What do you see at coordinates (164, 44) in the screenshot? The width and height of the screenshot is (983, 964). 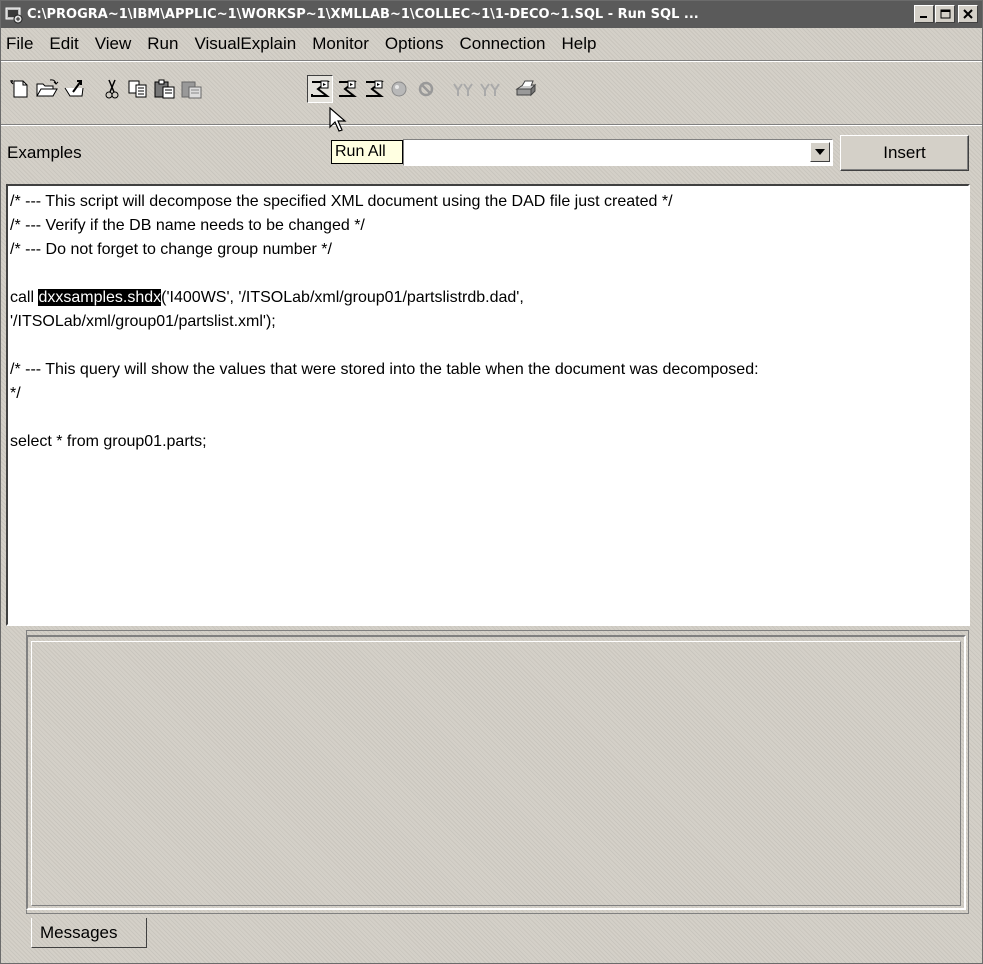 I see `menu-run: Run` at bounding box center [164, 44].